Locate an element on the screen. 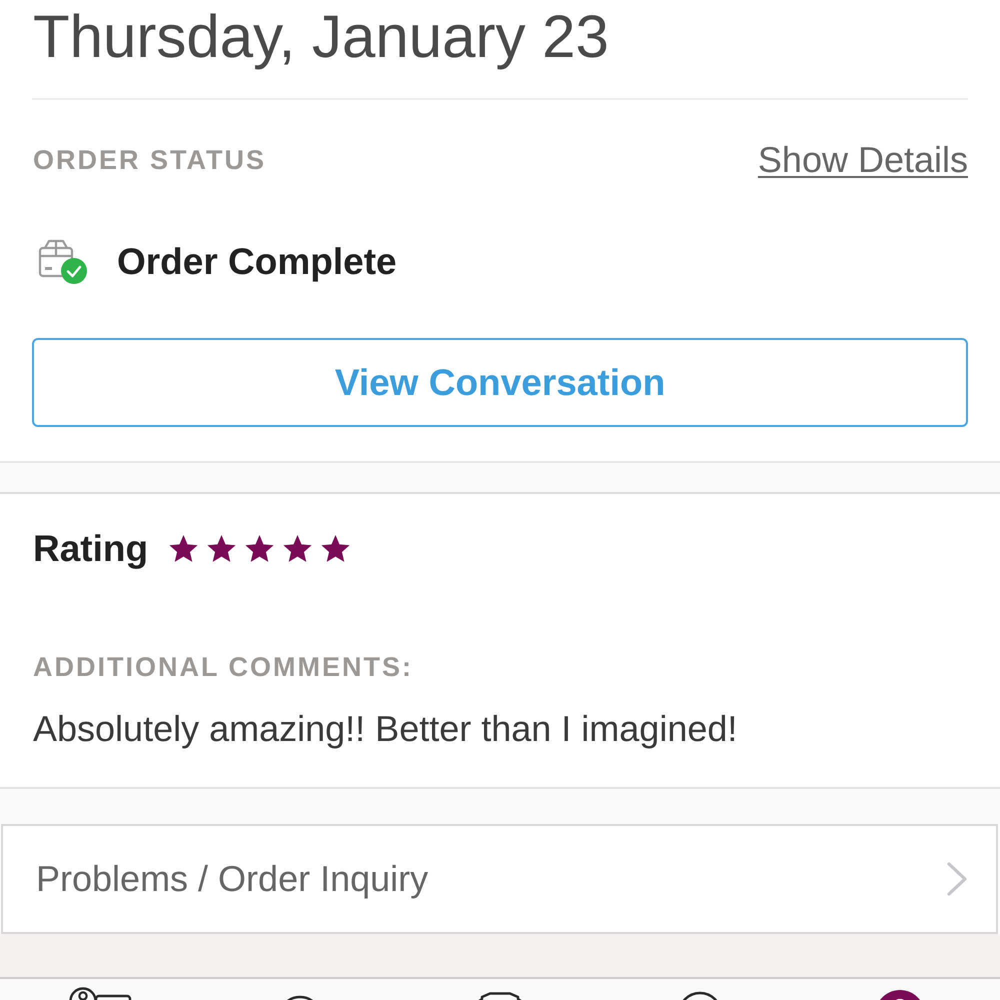 This screenshot has height=1000, width=1000. order-inquiry-item: Problems / Order Inquiry is located at coordinates (499, 879).